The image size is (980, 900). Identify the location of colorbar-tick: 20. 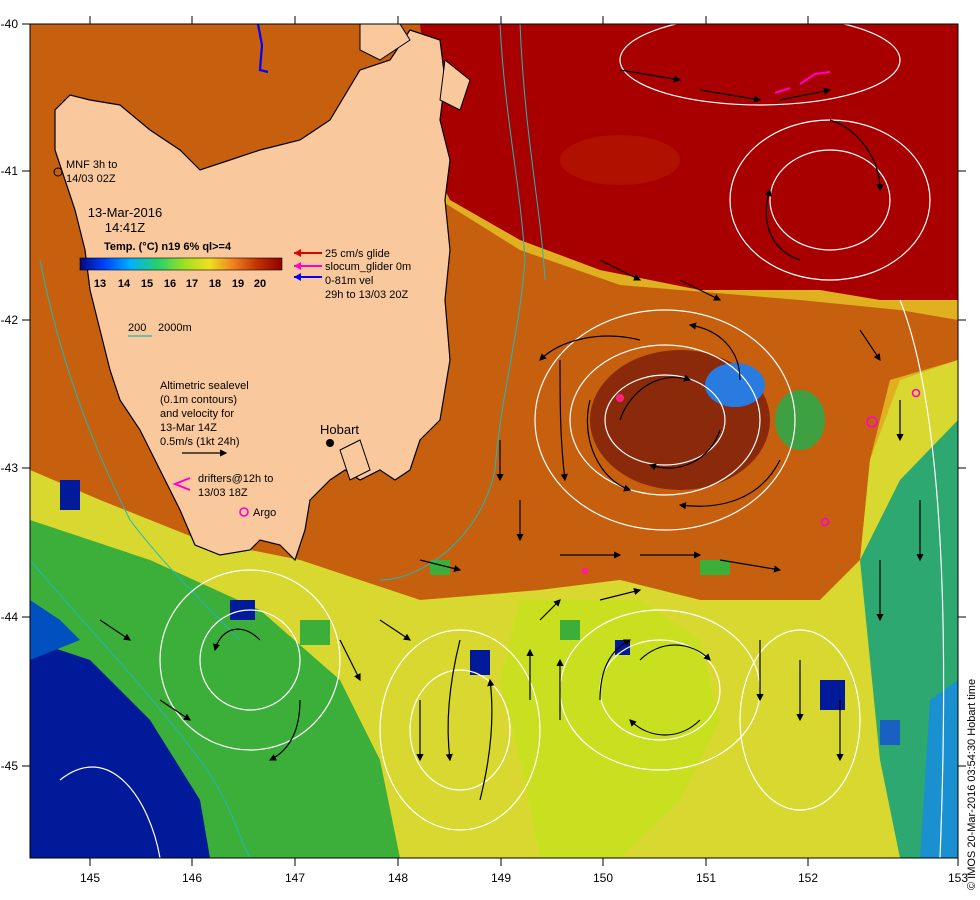
(260, 284).